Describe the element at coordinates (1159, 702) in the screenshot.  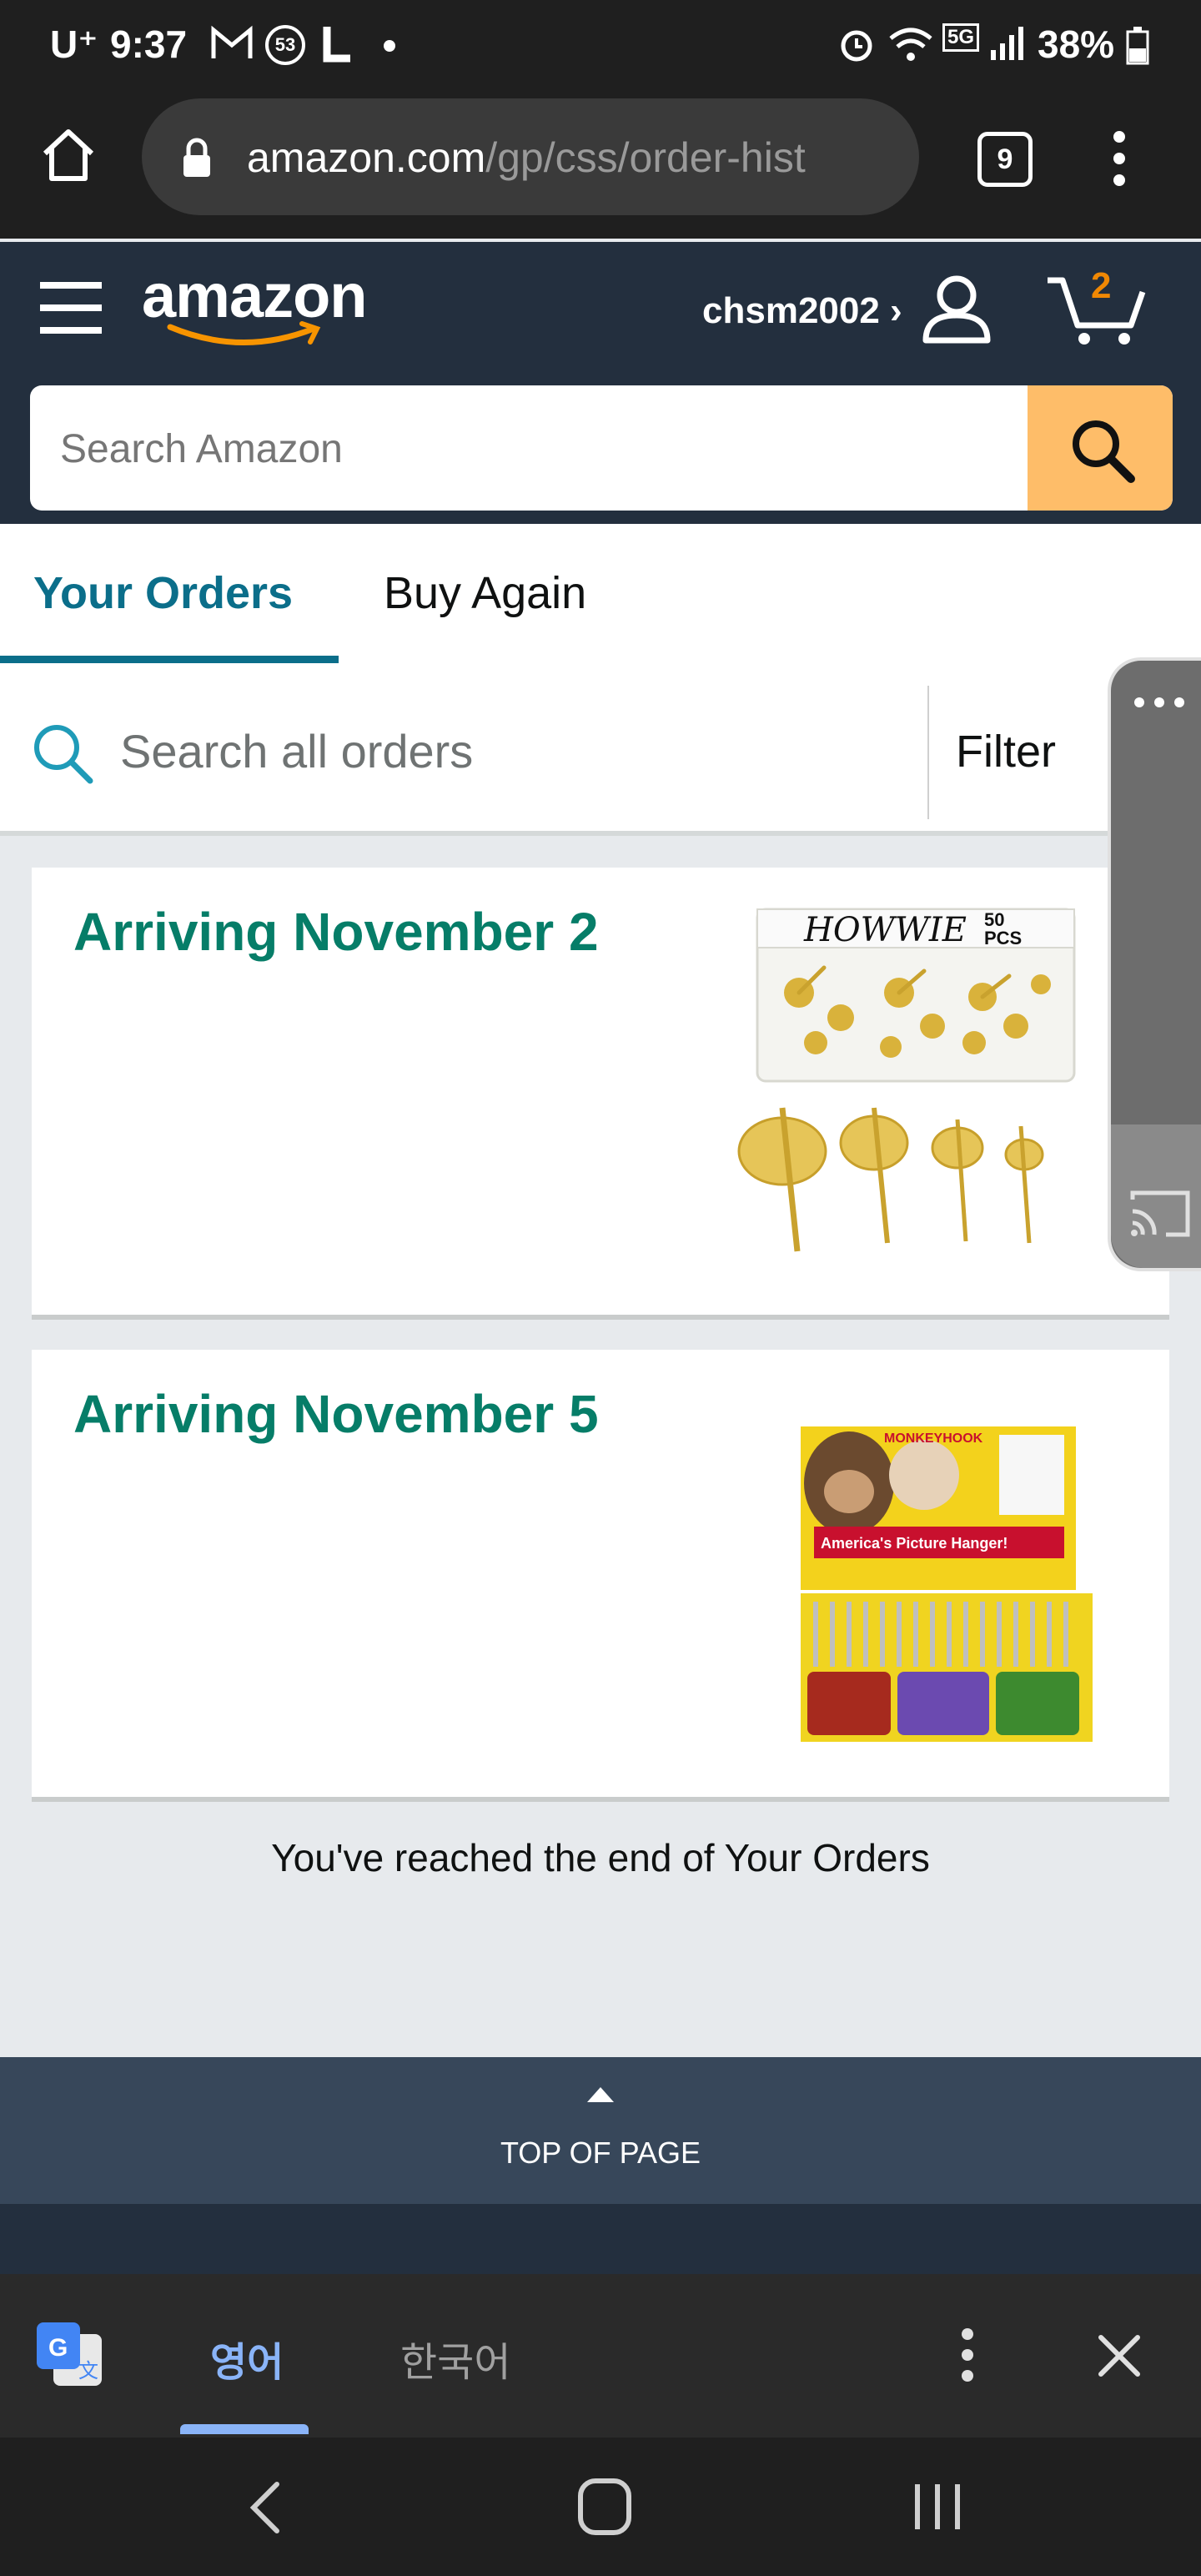
I see `more-options-icon` at that location.